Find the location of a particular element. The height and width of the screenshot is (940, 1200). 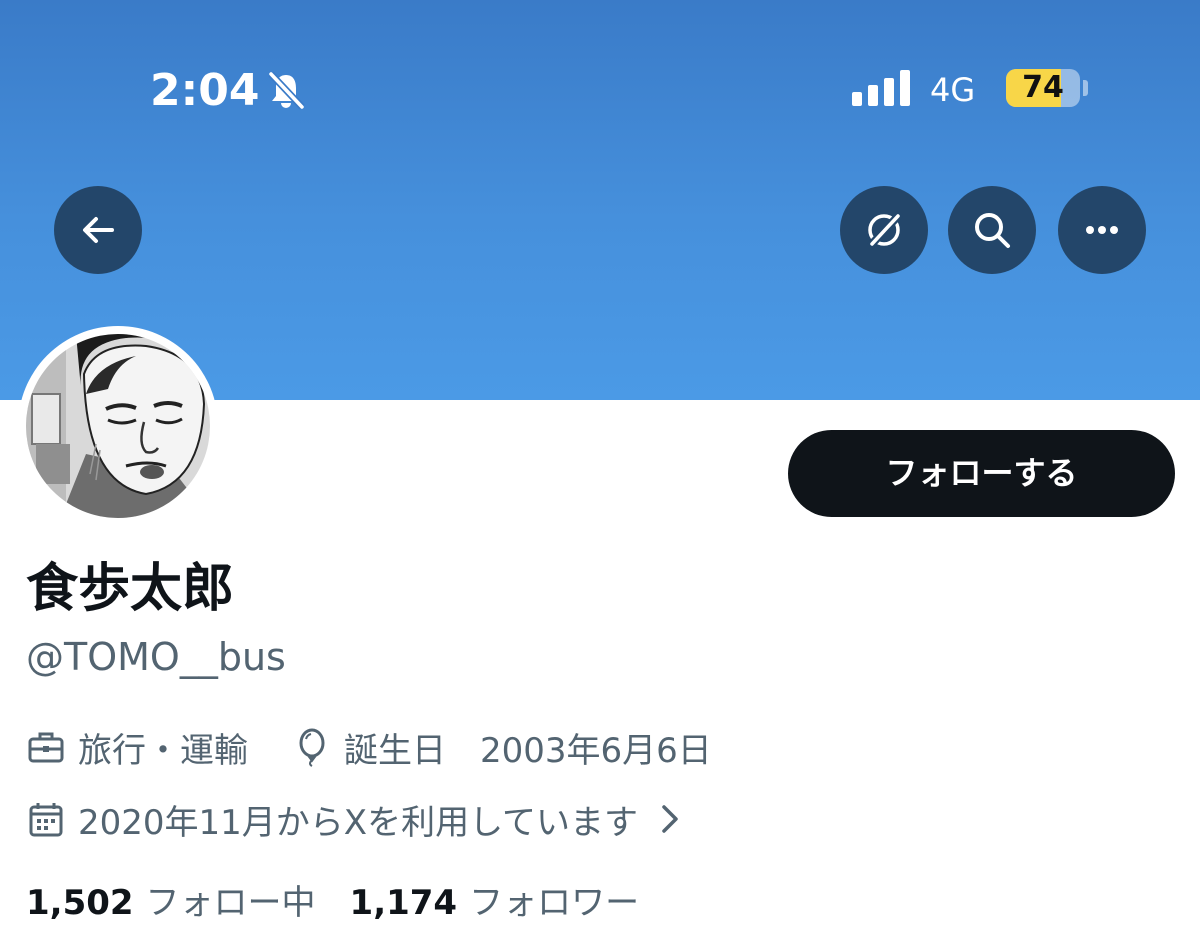

chevron-right-icon is located at coordinates (670, 819).